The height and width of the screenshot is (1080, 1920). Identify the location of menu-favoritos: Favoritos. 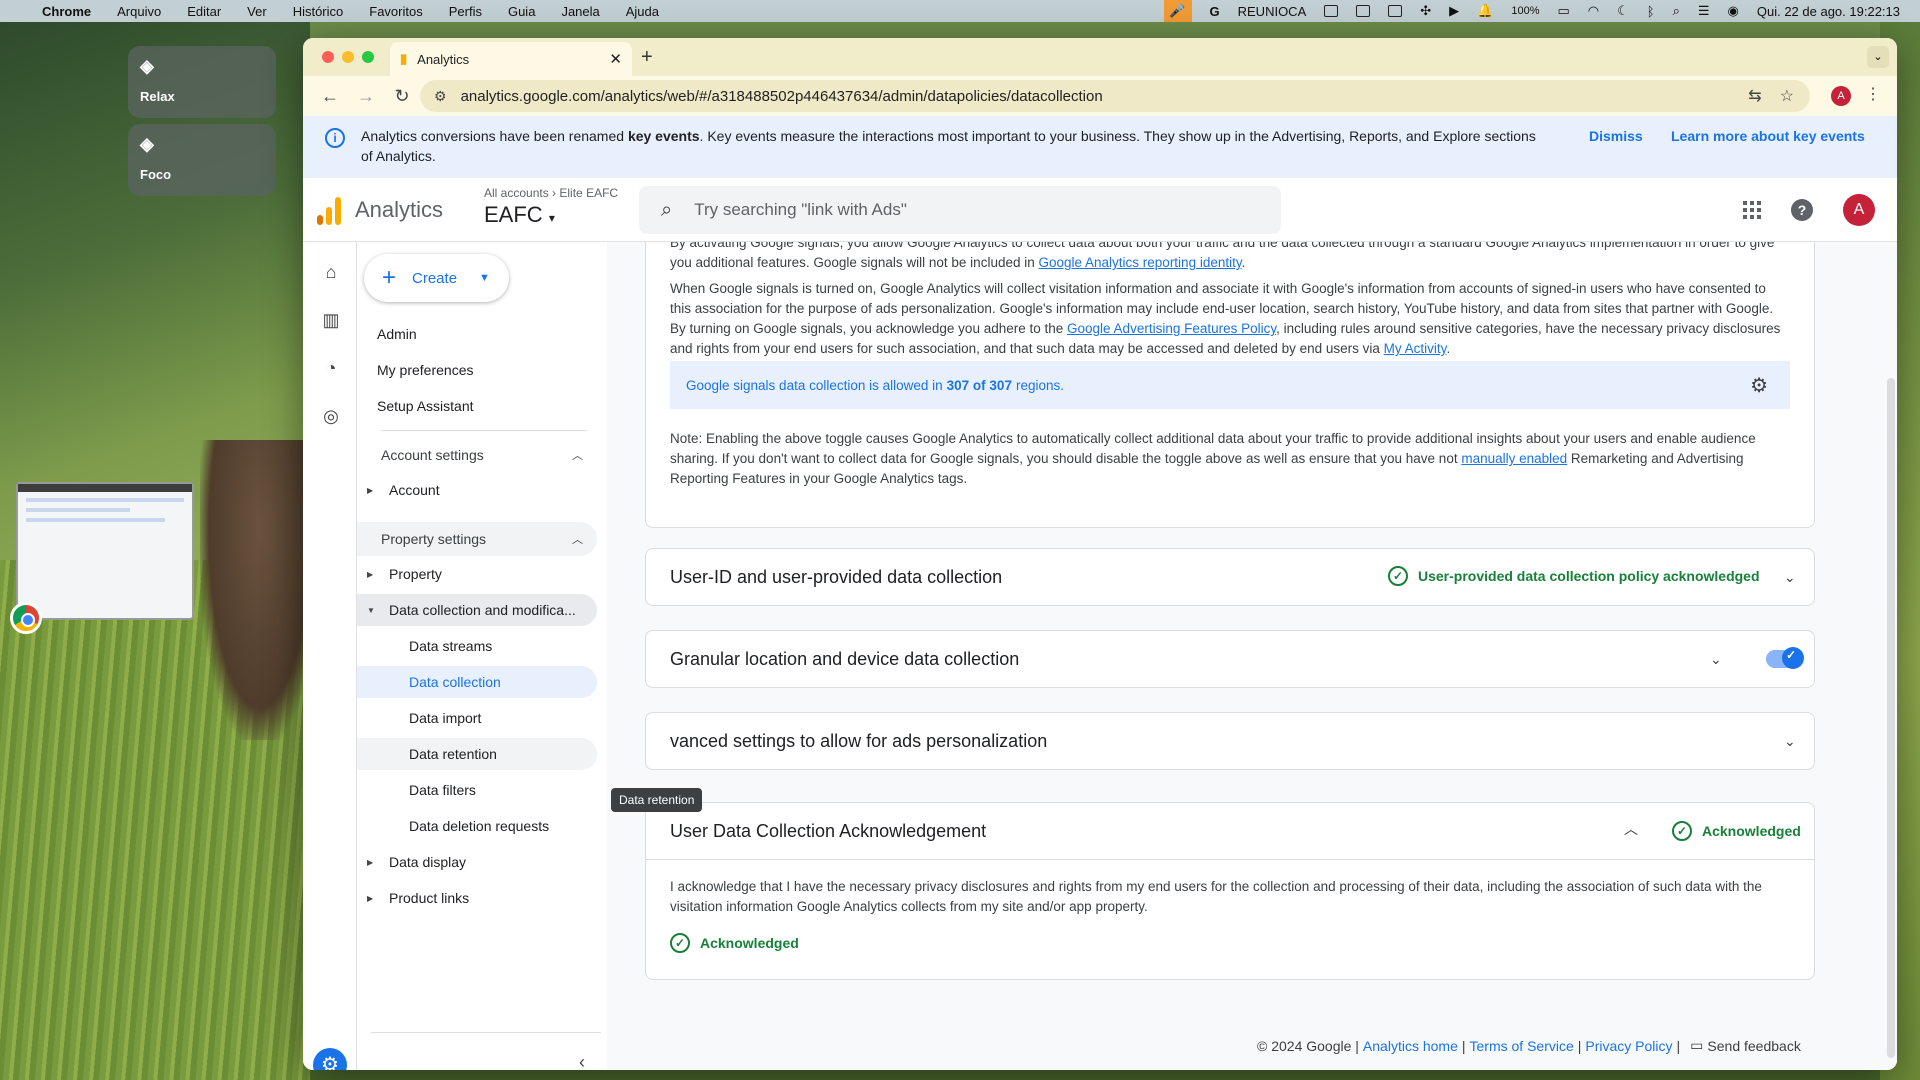
(395, 11).